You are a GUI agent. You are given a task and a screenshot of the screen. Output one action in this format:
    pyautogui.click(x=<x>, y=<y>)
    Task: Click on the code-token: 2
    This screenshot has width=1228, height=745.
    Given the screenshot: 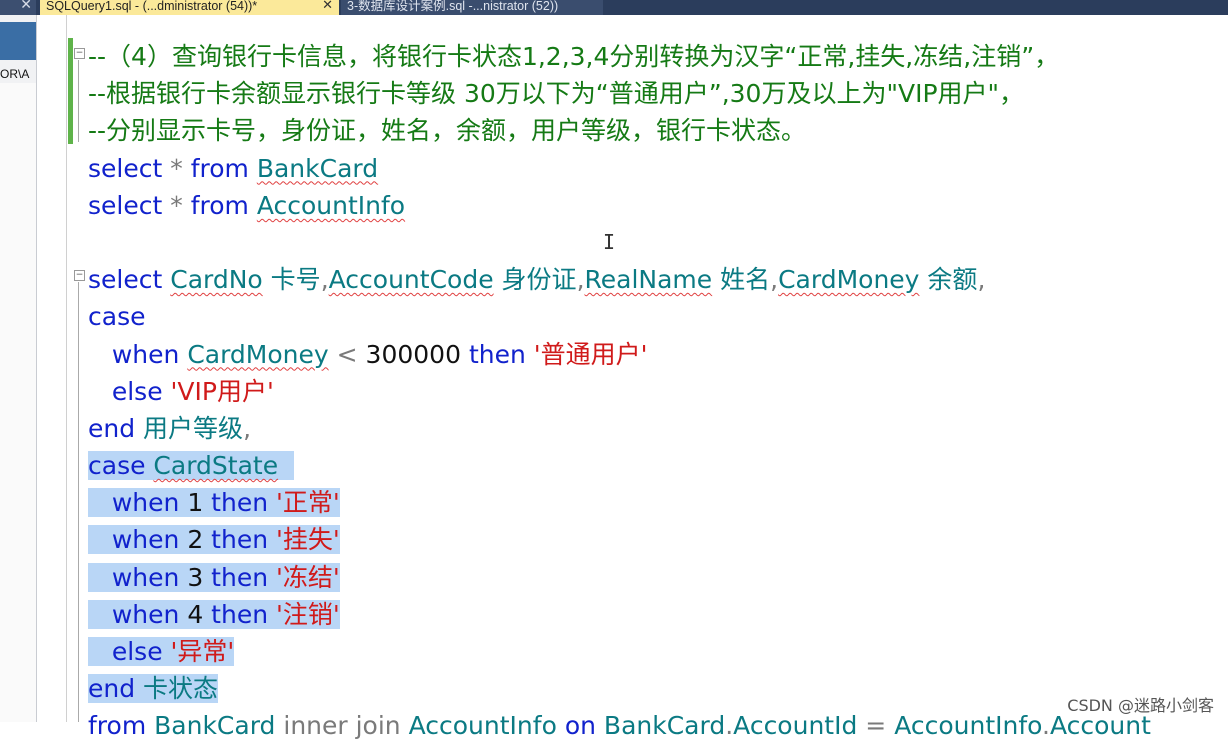 What is the action you would take?
    pyautogui.click(x=199, y=540)
    